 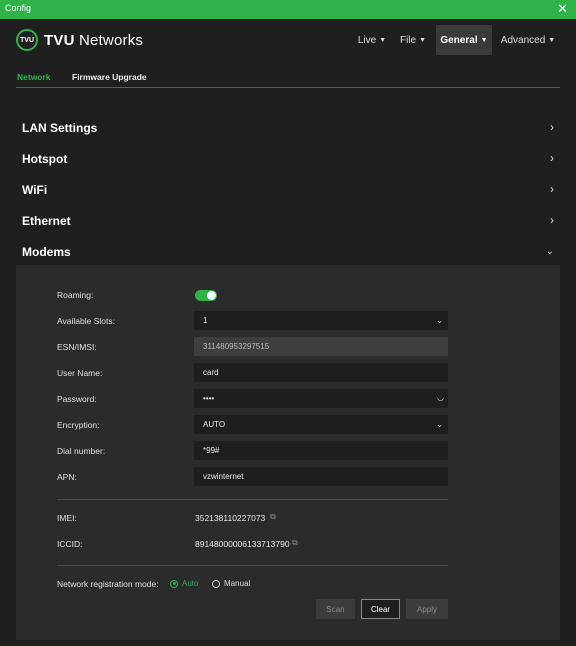 I want to click on dial-number-label: Dial number:, so click(x=81, y=451).